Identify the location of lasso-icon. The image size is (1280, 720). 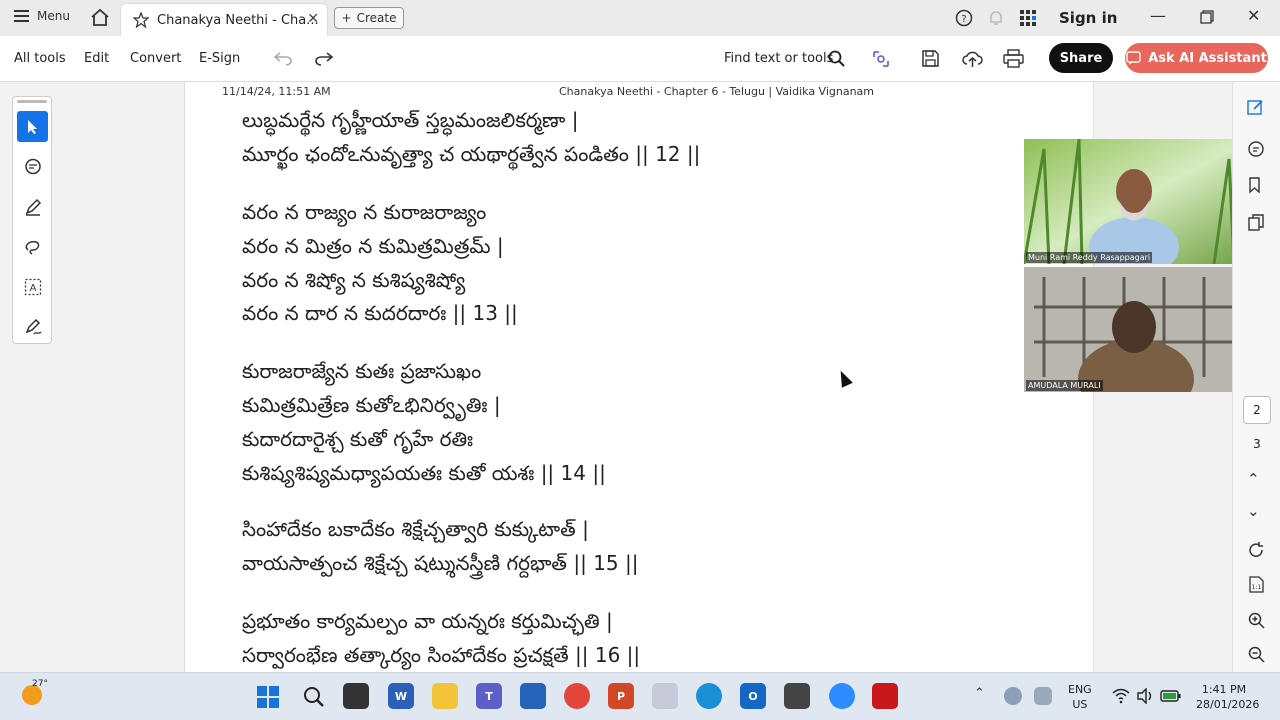
(32, 247).